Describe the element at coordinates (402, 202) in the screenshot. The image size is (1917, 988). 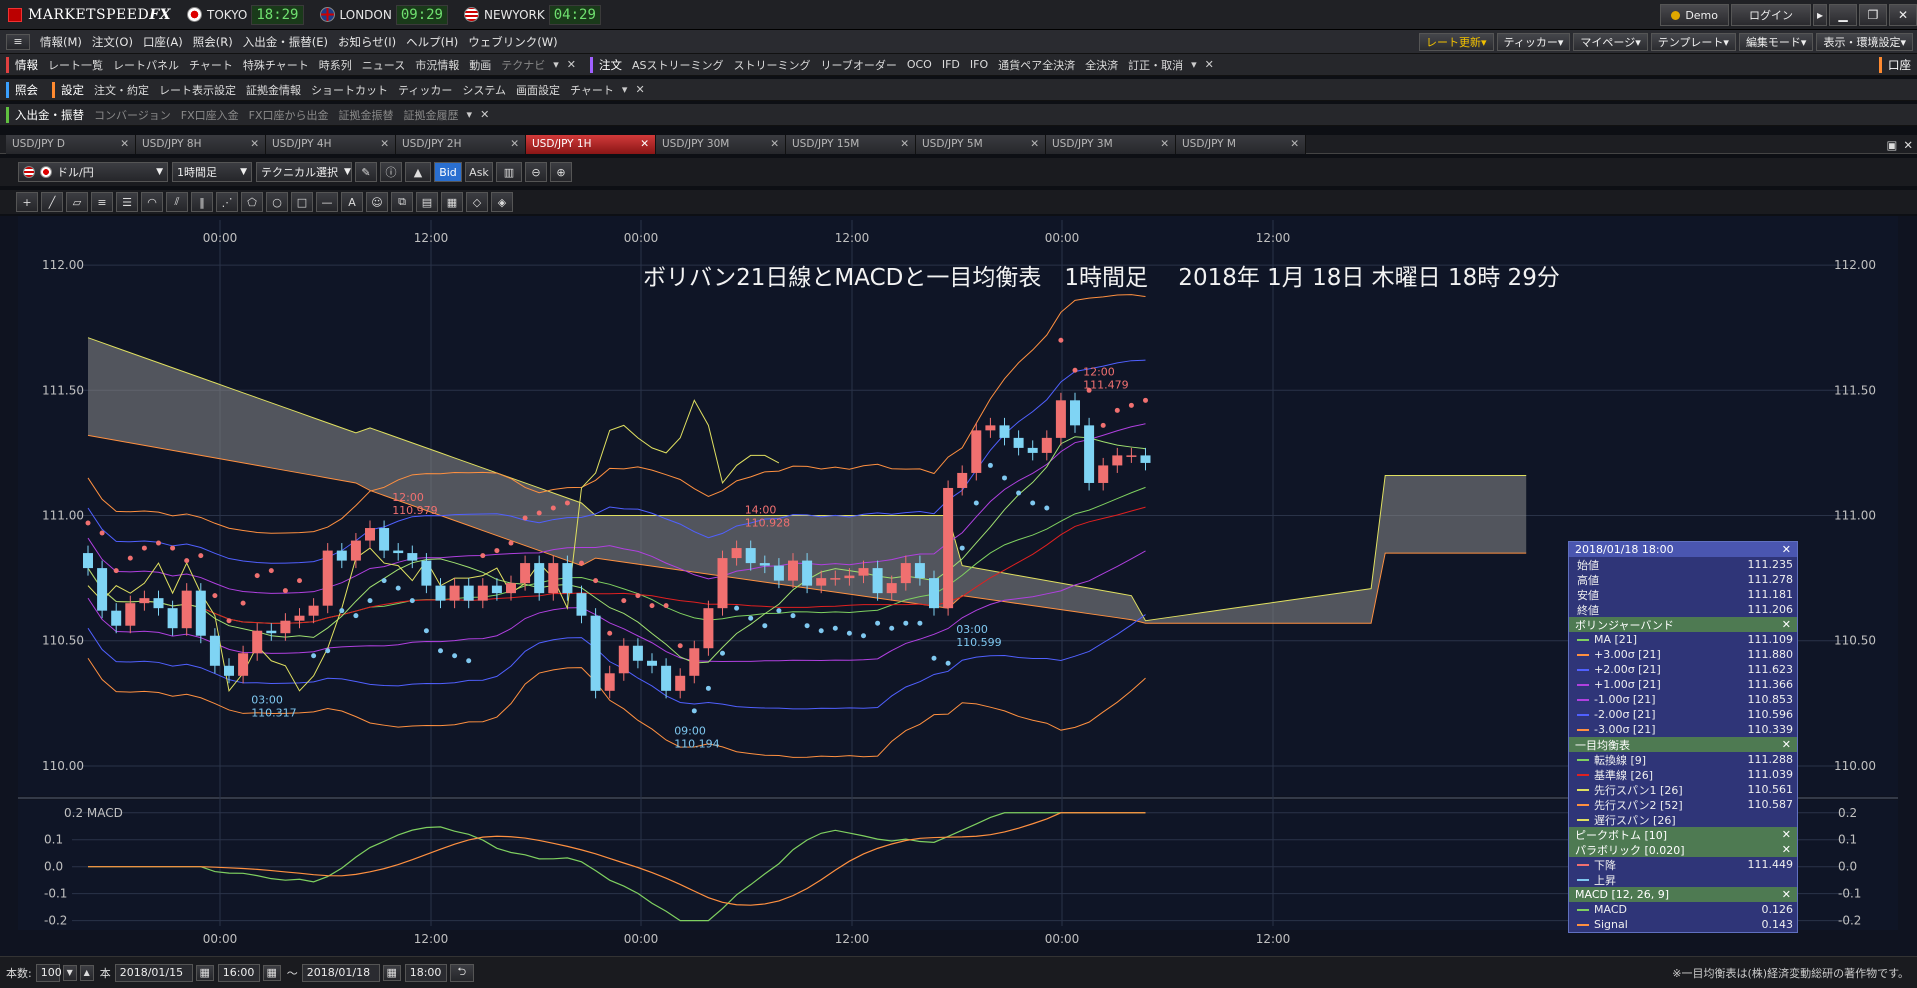
I see `copy-icon: ⧉` at that location.